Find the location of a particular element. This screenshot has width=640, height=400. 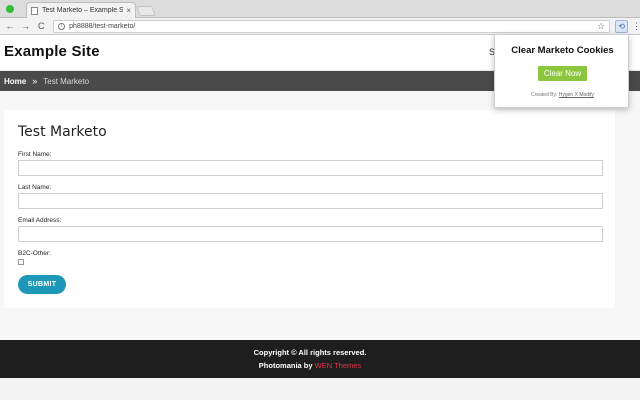

back-arrow-icon: ← is located at coordinates (10, 26).